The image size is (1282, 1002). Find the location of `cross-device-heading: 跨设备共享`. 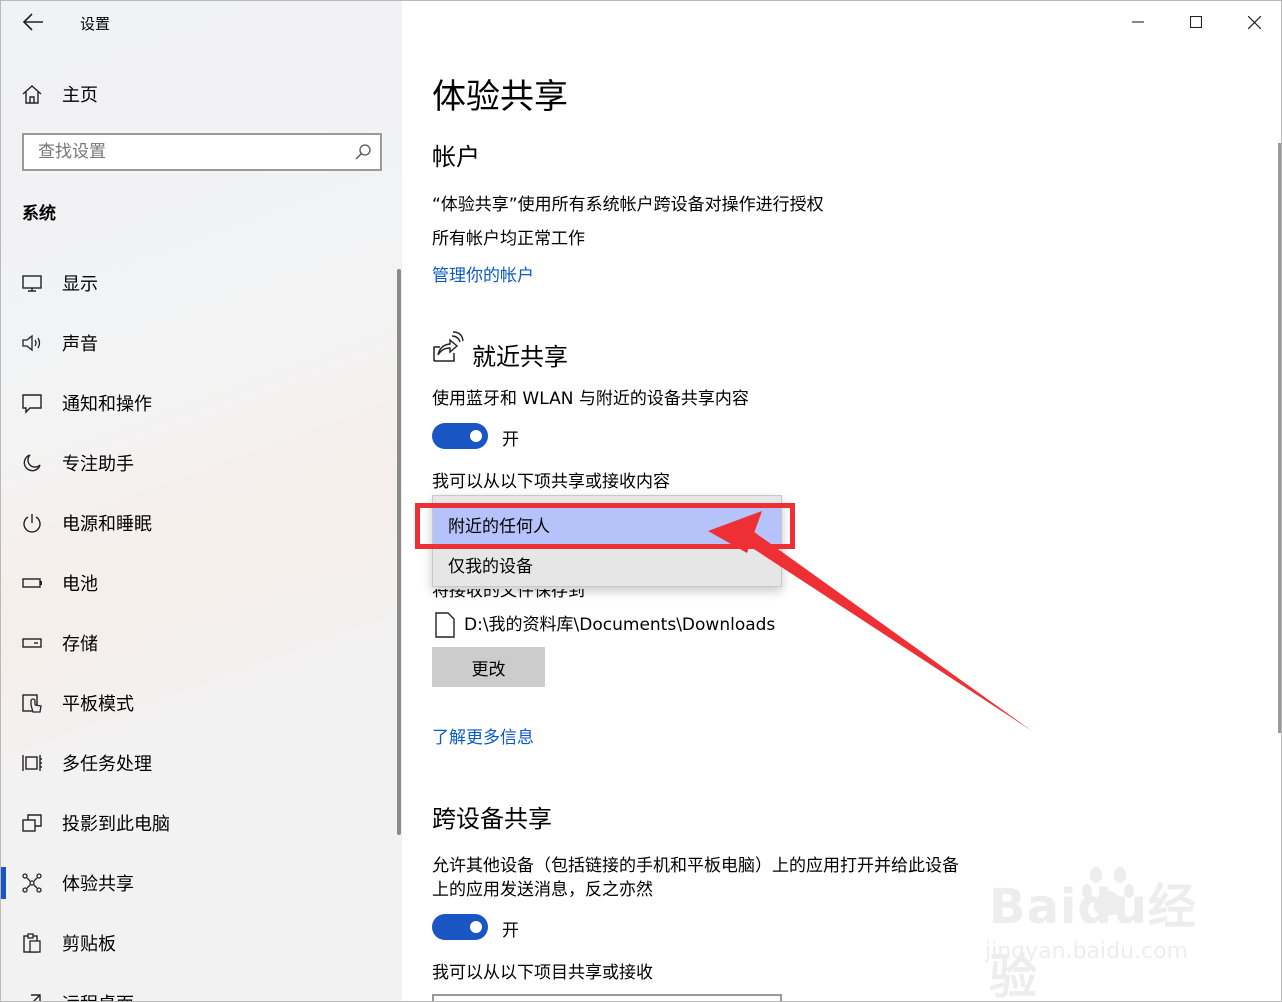

cross-device-heading: 跨设备共享 is located at coordinates (492, 819).